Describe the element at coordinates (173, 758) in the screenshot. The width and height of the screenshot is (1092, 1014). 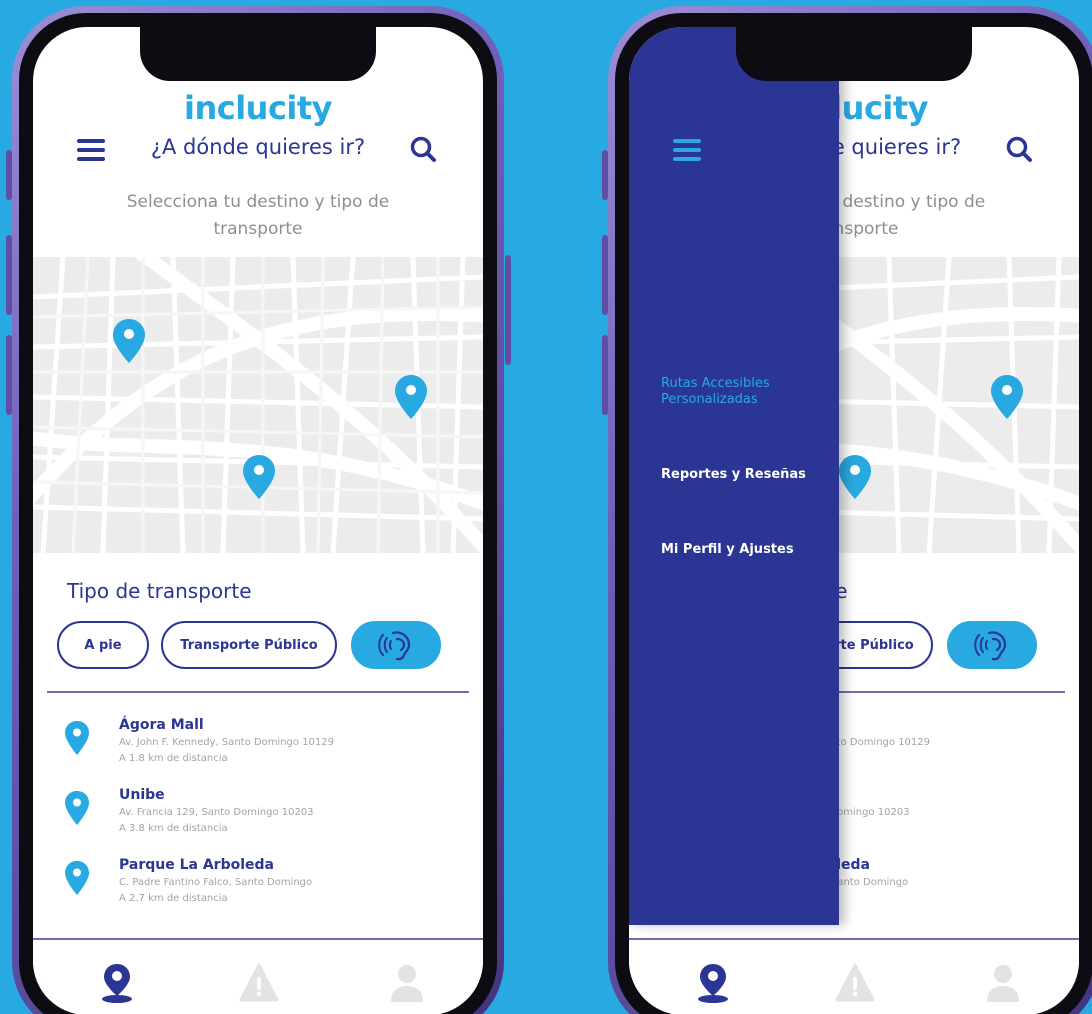
I see `place-distance: A 1.8 km de distancia` at that location.